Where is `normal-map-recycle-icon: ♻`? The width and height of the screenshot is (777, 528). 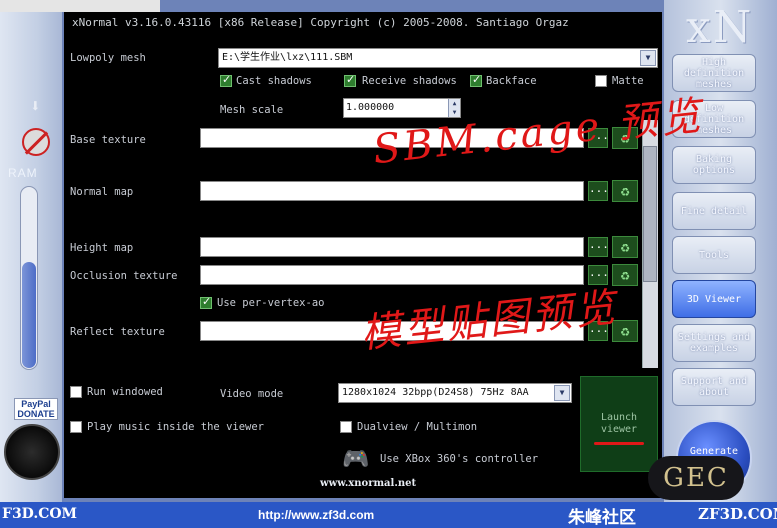 normal-map-recycle-icon: ♻ is located at coordinates (625, 191).